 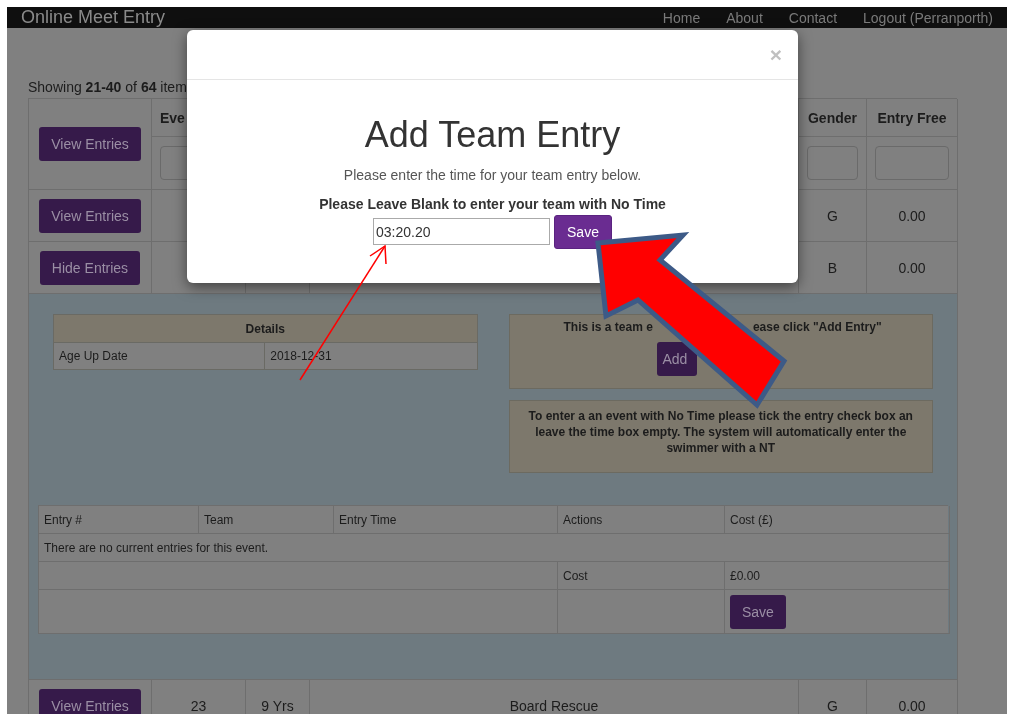 I want to click on table-cell: Cost, so click(x=641, y=576).